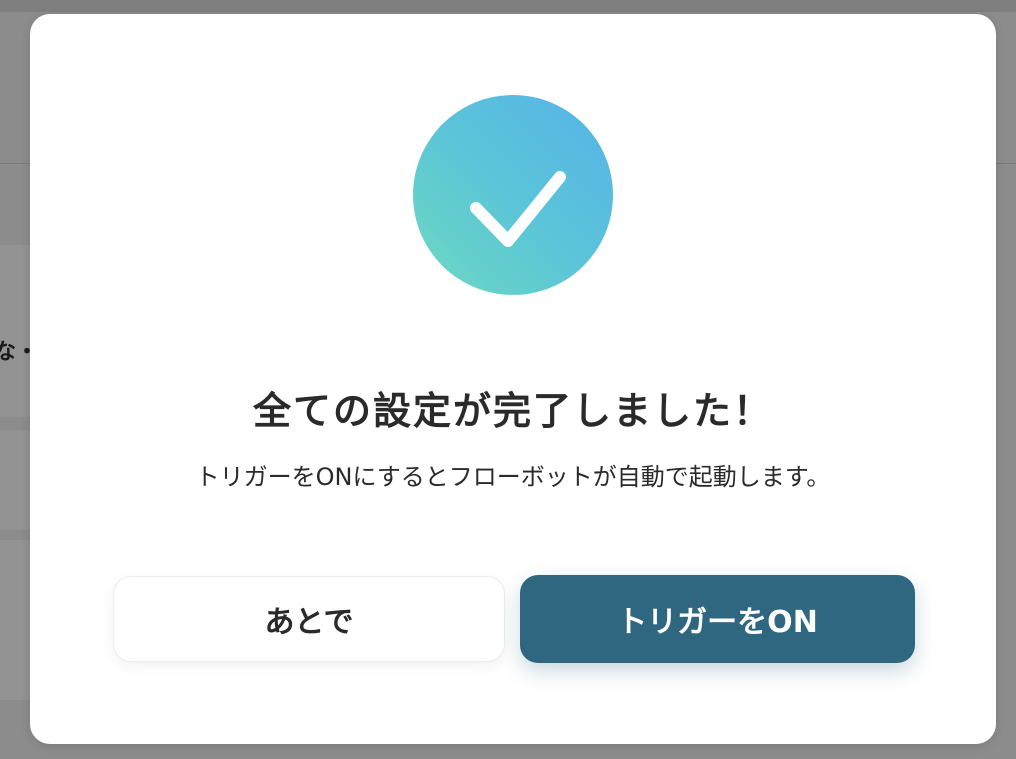 This screenshot has width=1016, height=759. What do you see at coordinates (309, 619) in the screenshot?
I see `later-button: あとで` at bounding box center [309, 619].